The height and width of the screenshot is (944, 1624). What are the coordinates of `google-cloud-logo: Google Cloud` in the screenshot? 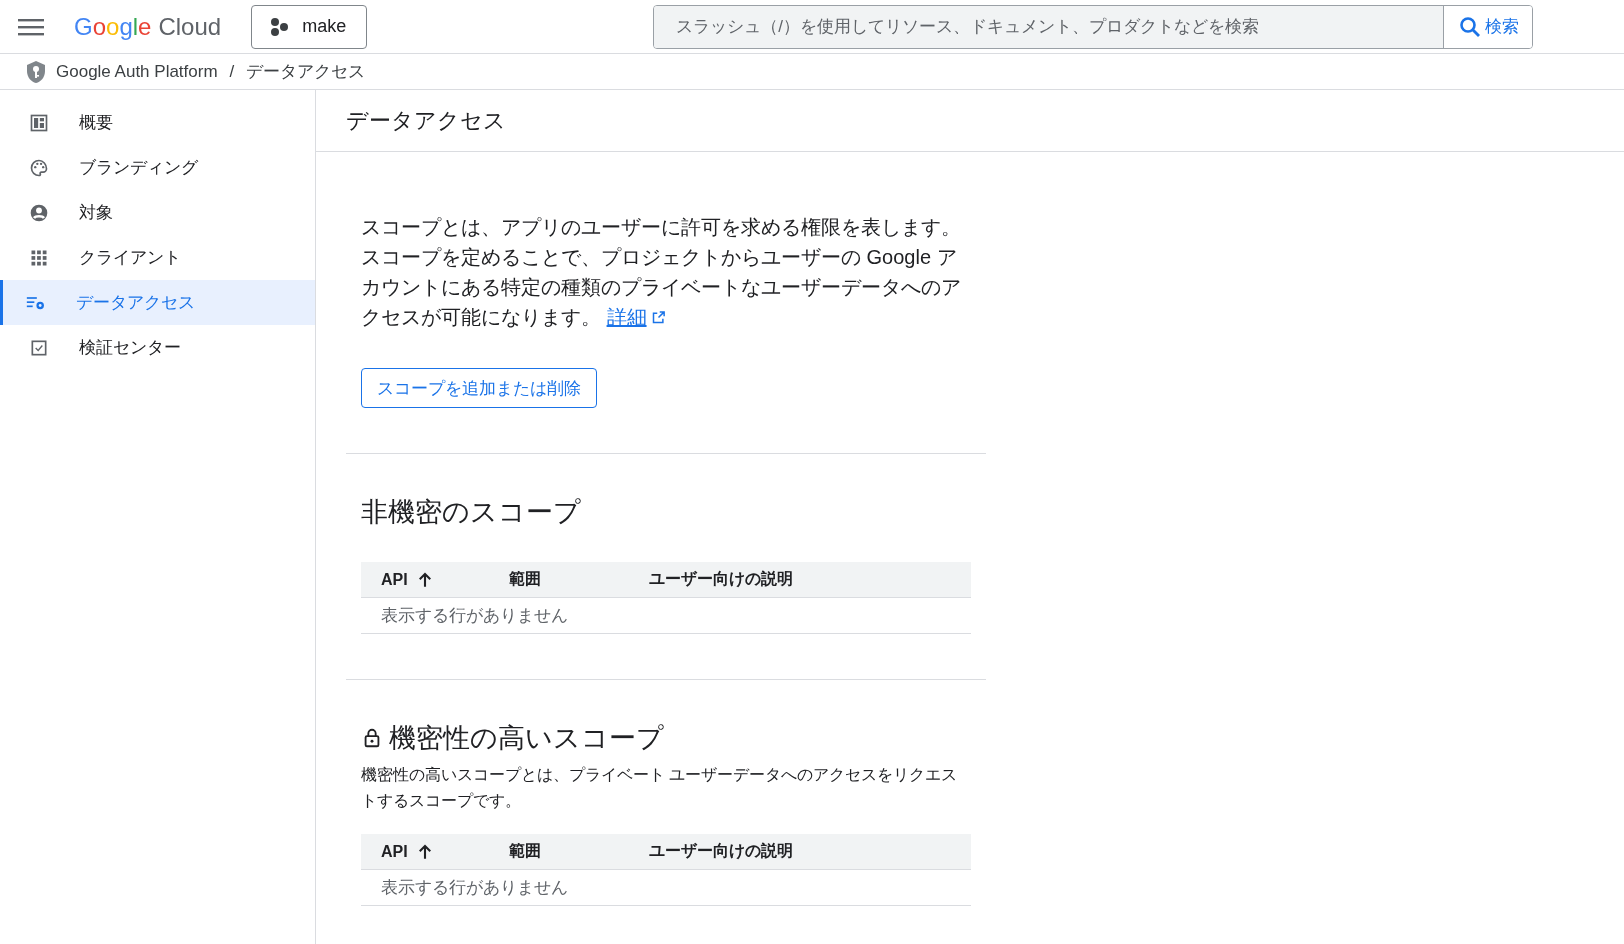 It's located at (148, 26).